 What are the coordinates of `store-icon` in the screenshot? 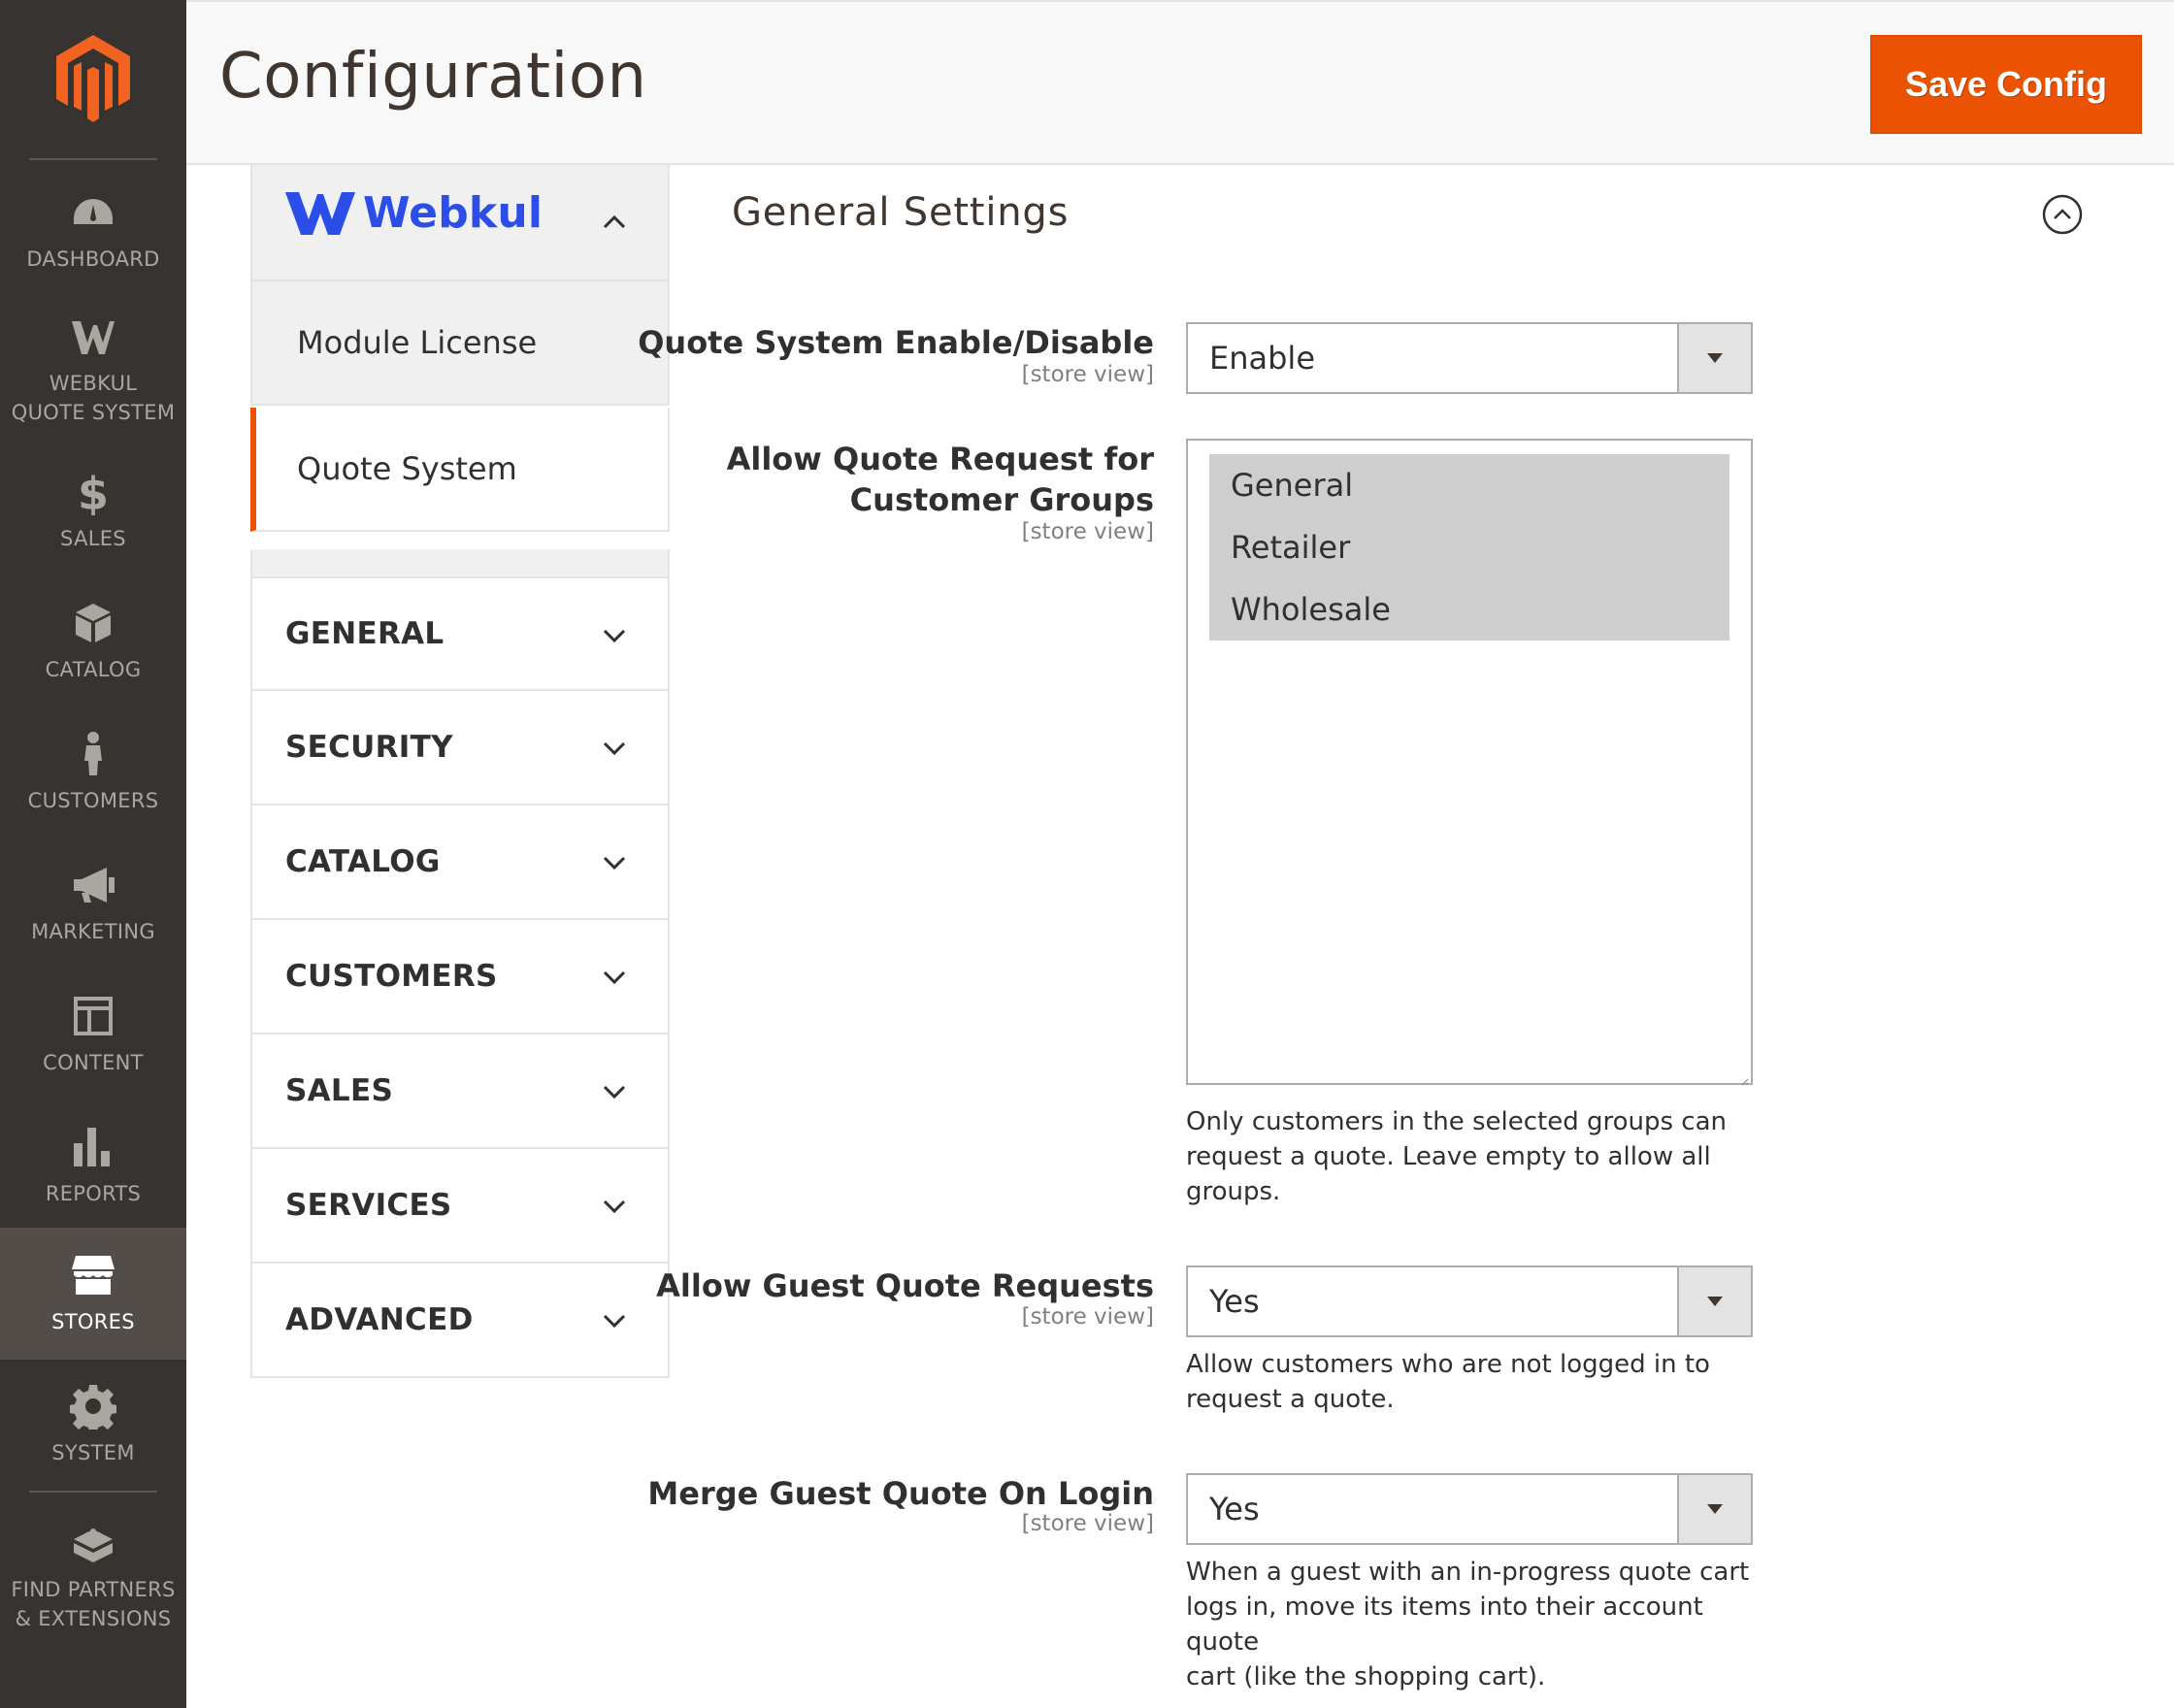 It's located at (93, 1275).